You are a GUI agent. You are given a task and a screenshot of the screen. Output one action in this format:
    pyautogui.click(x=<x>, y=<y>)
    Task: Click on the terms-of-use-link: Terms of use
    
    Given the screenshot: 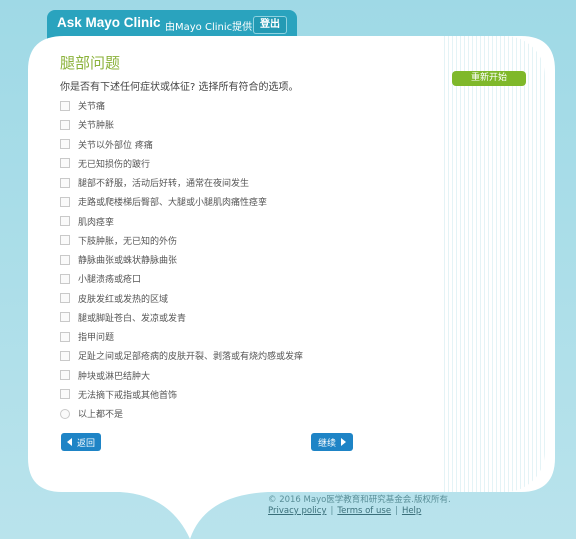 What is the action you would take?
    pyautogui.click(x=364, y=511)
    